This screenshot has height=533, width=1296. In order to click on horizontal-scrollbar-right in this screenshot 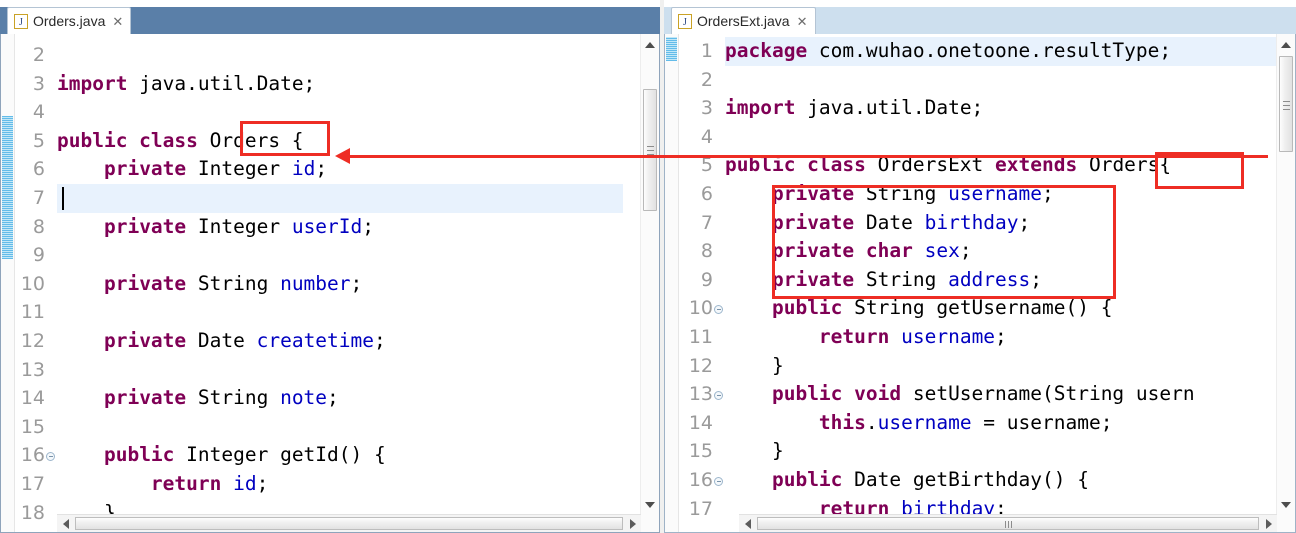, I will do `click(1008, 523)`.